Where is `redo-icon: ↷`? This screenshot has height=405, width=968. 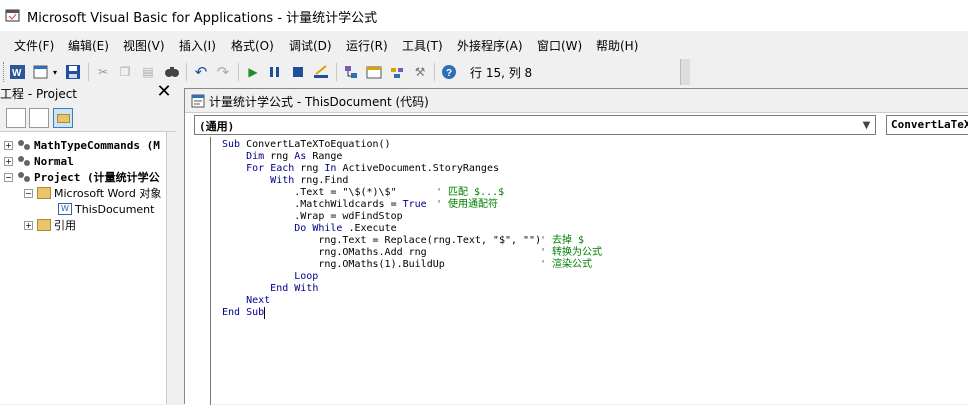
redo-icon: ↷ is located at coordinates (223, 72).